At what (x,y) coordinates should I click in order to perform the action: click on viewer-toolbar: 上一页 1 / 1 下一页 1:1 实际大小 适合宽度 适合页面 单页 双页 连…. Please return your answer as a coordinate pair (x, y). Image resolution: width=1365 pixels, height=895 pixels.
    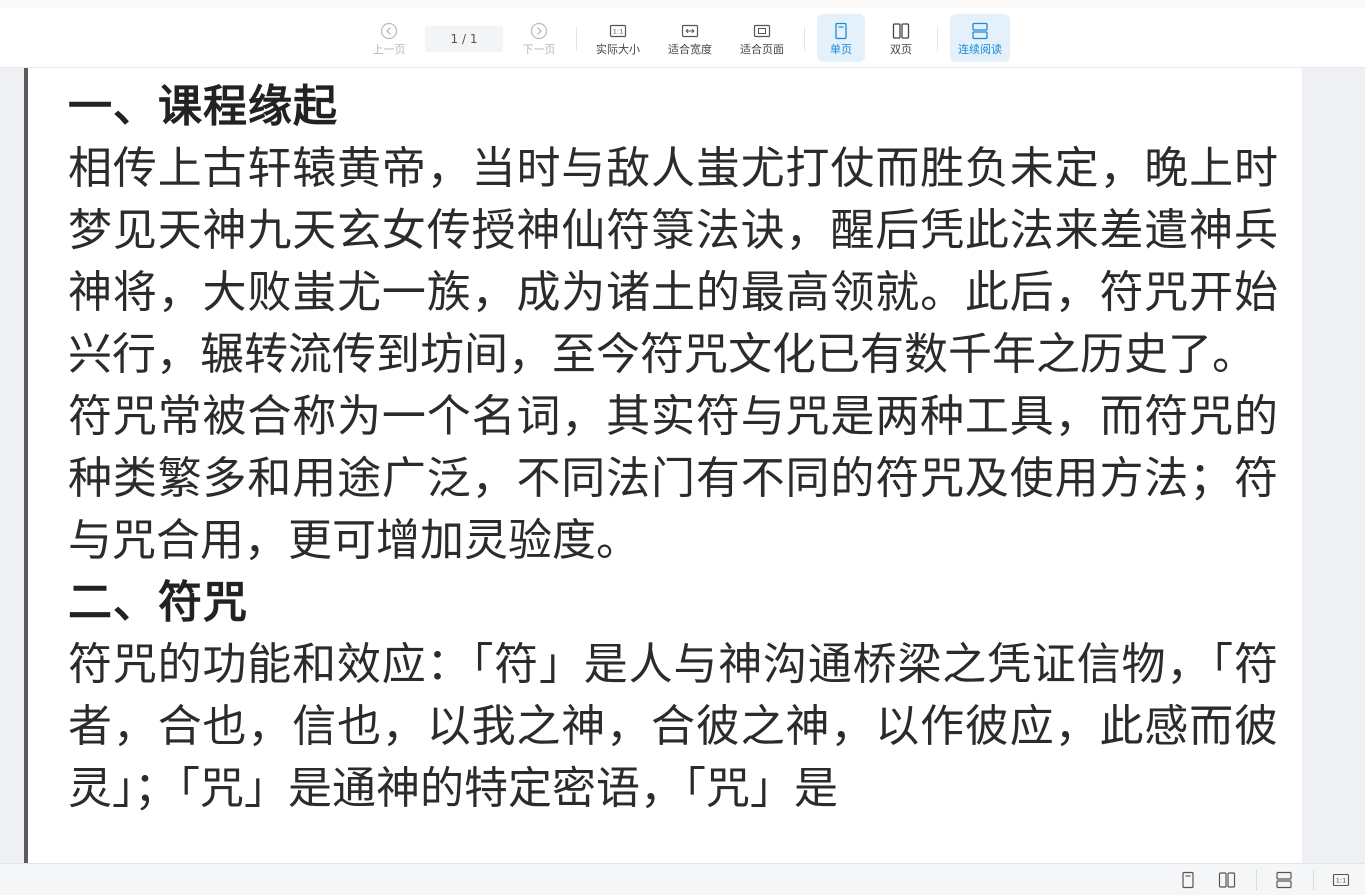
    Looking at the image, I should click on (682, 34).